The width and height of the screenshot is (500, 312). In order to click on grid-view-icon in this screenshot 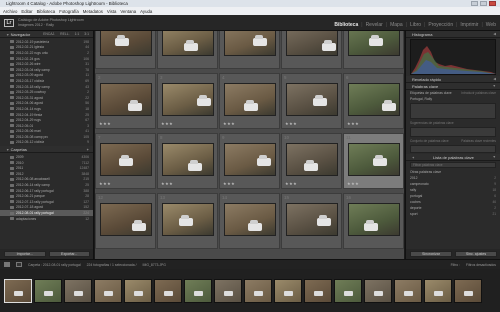, I will do `click(7, 264)`.